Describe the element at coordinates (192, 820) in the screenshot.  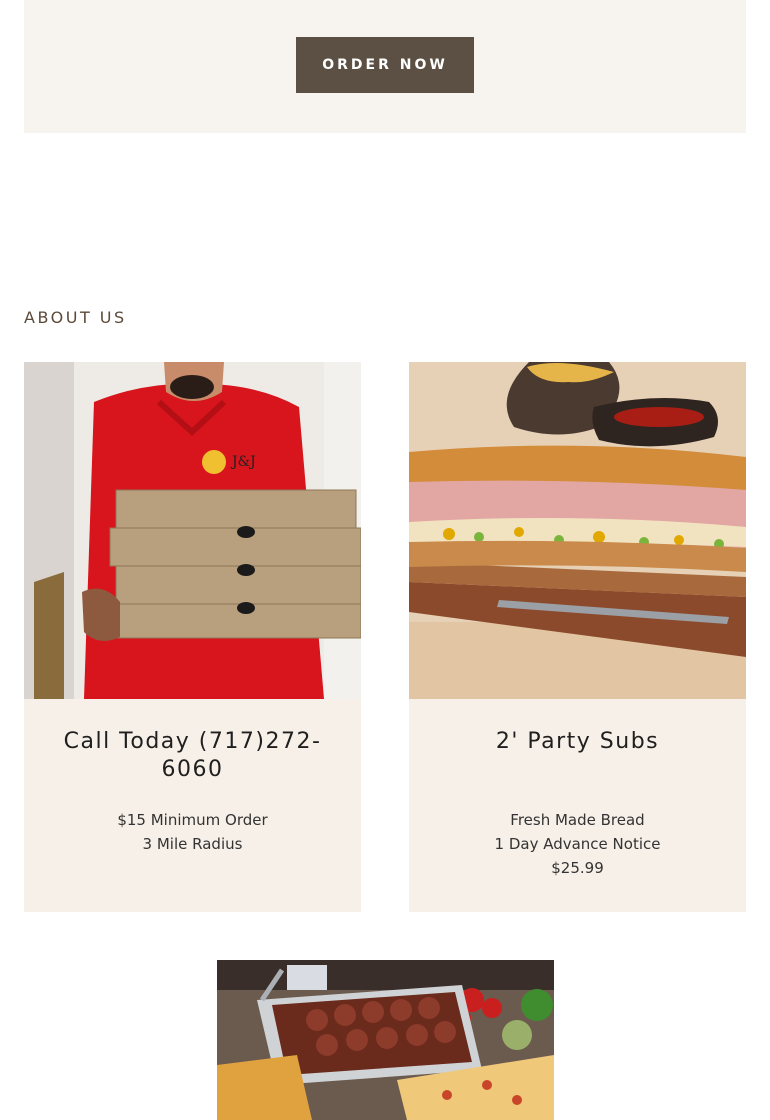
I see `delivery-detail-line: $15 Minimum Order` at that location.